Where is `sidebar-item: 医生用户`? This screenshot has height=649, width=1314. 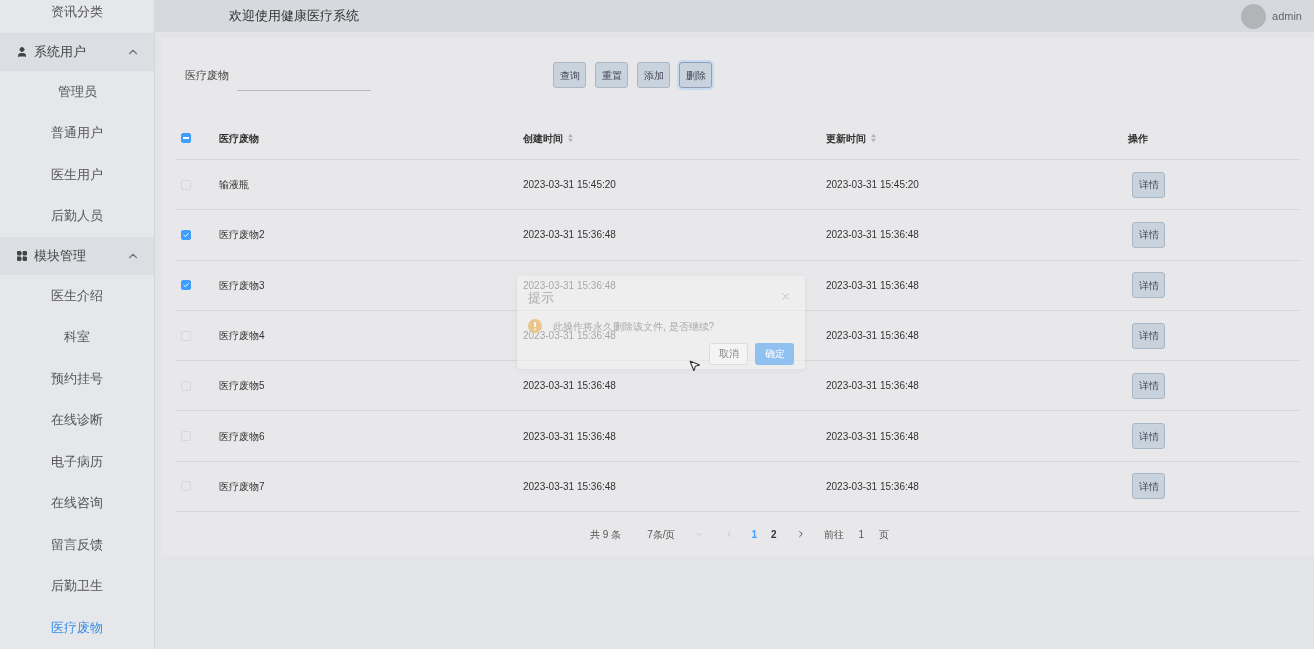 sidebar-item: 医生用户 is located at coordinates (77, 174).